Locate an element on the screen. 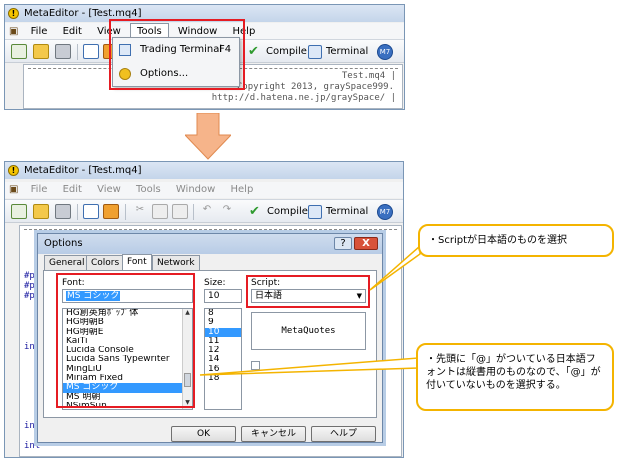  script-callout: ・Scriptが日本語のものを選択 is located at coordinates (516, 240).